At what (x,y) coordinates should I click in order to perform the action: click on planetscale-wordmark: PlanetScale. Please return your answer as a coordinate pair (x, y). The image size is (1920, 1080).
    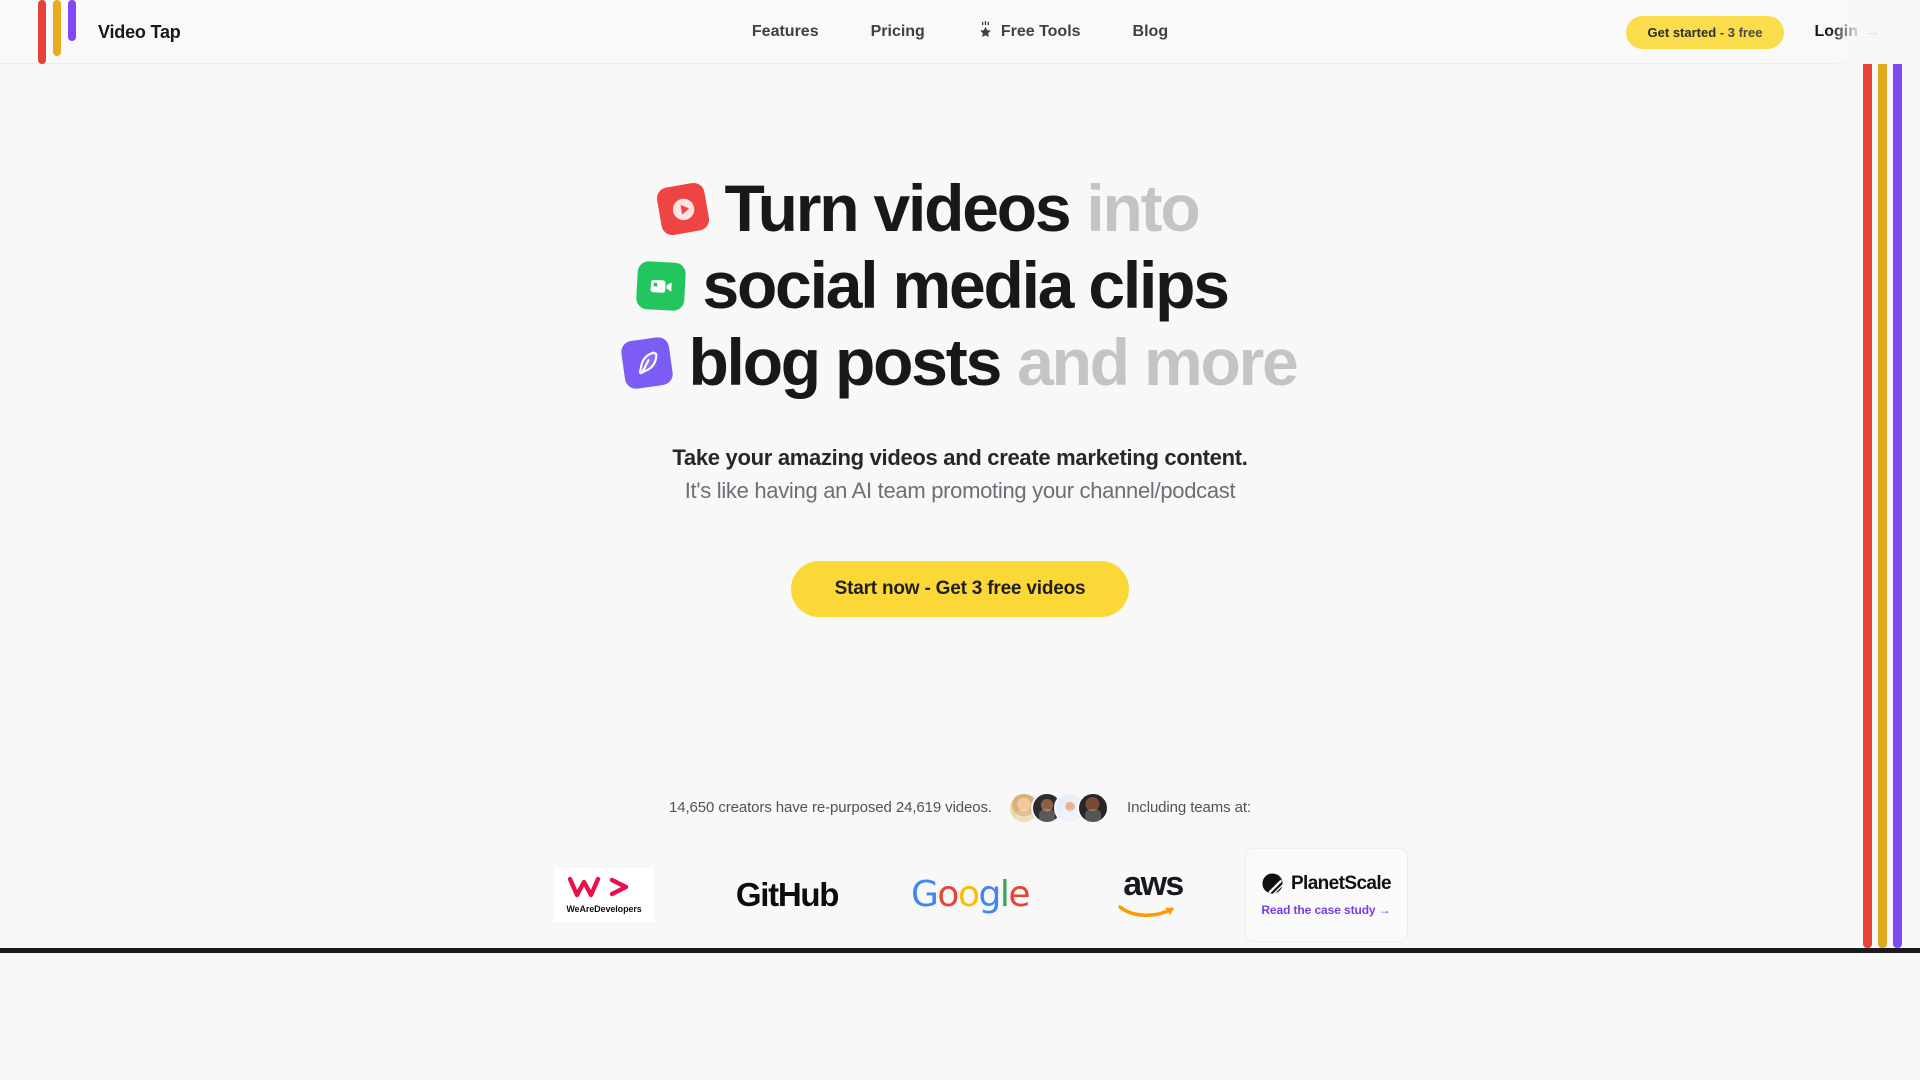
    Looking at the image, I should click on (1341, 883).